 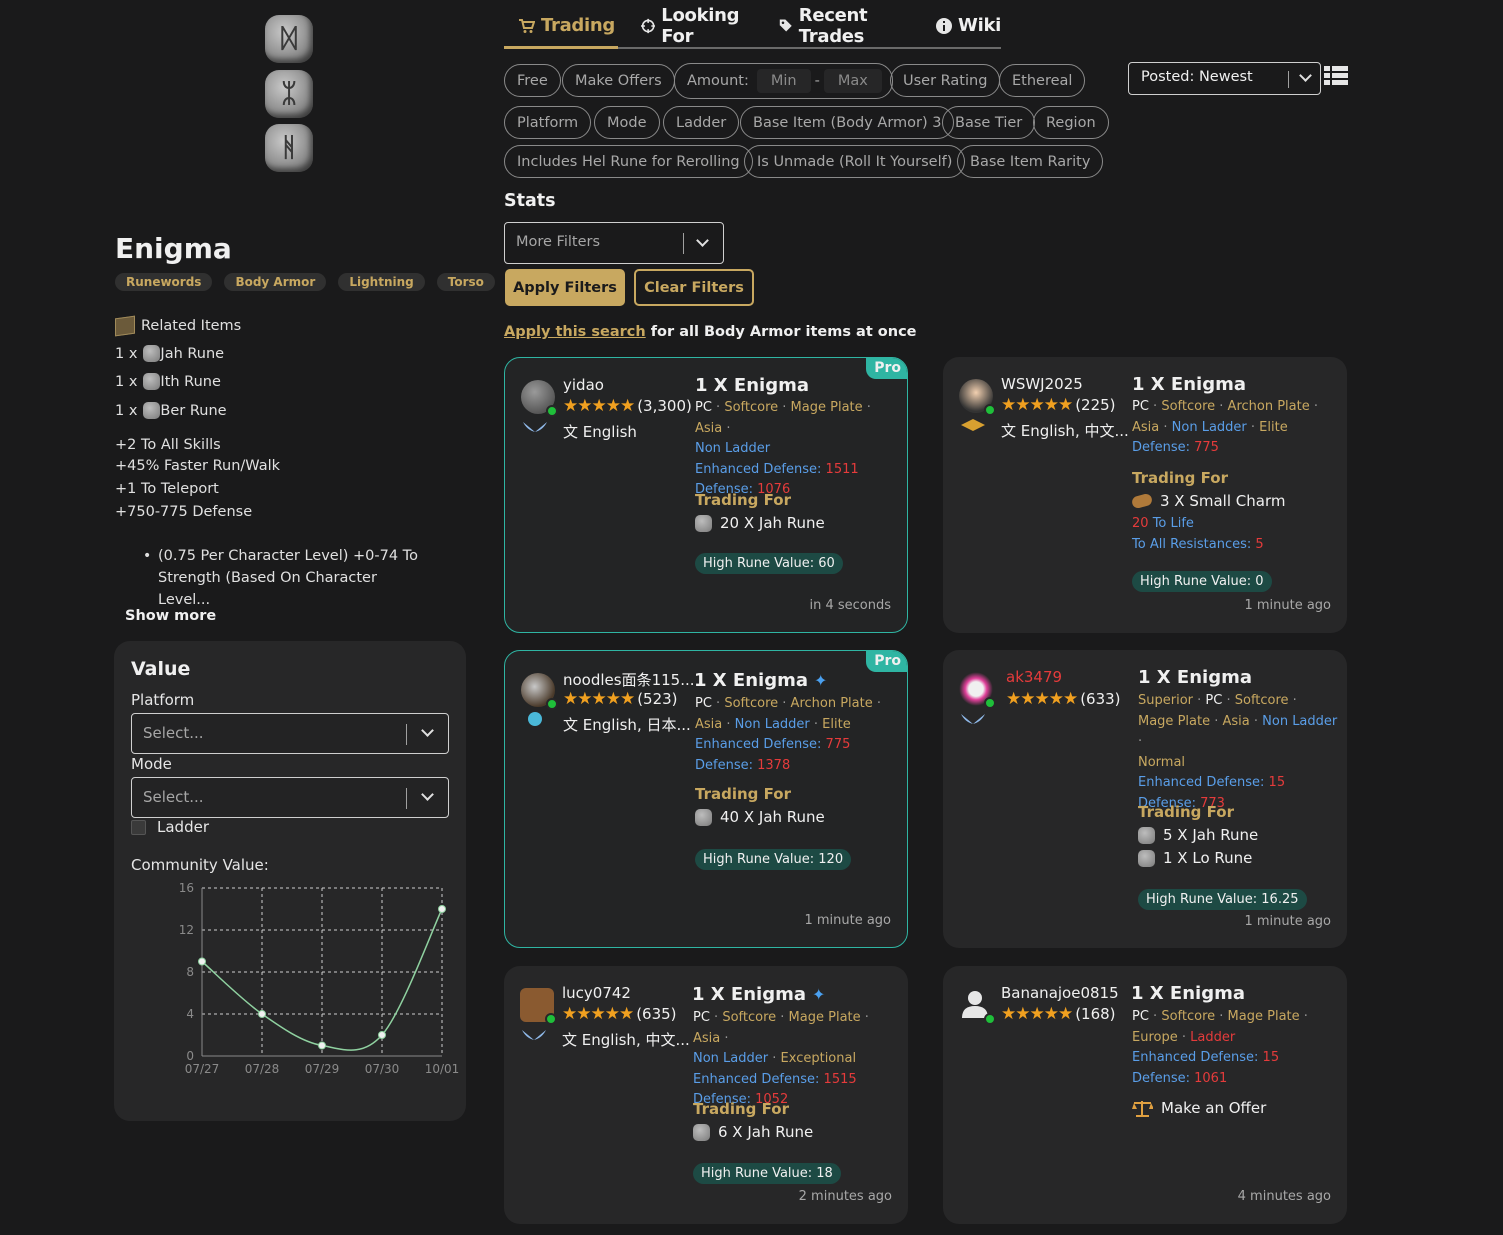 I want to click on apply-filters-button: Apply Filters, so click(x=565, y=287).